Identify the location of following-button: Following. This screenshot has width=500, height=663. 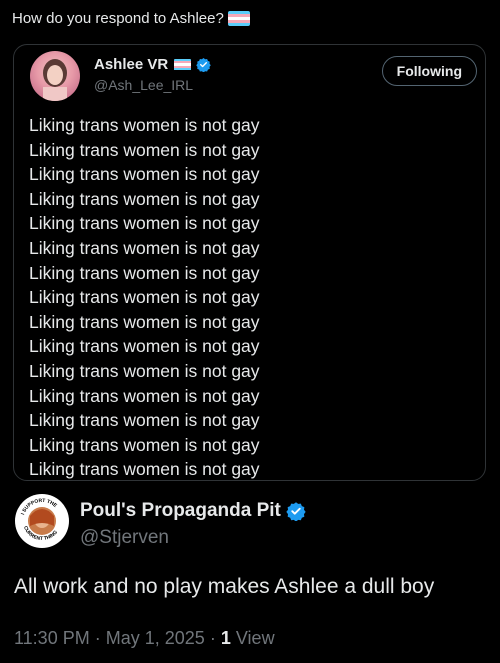
(429, 71).